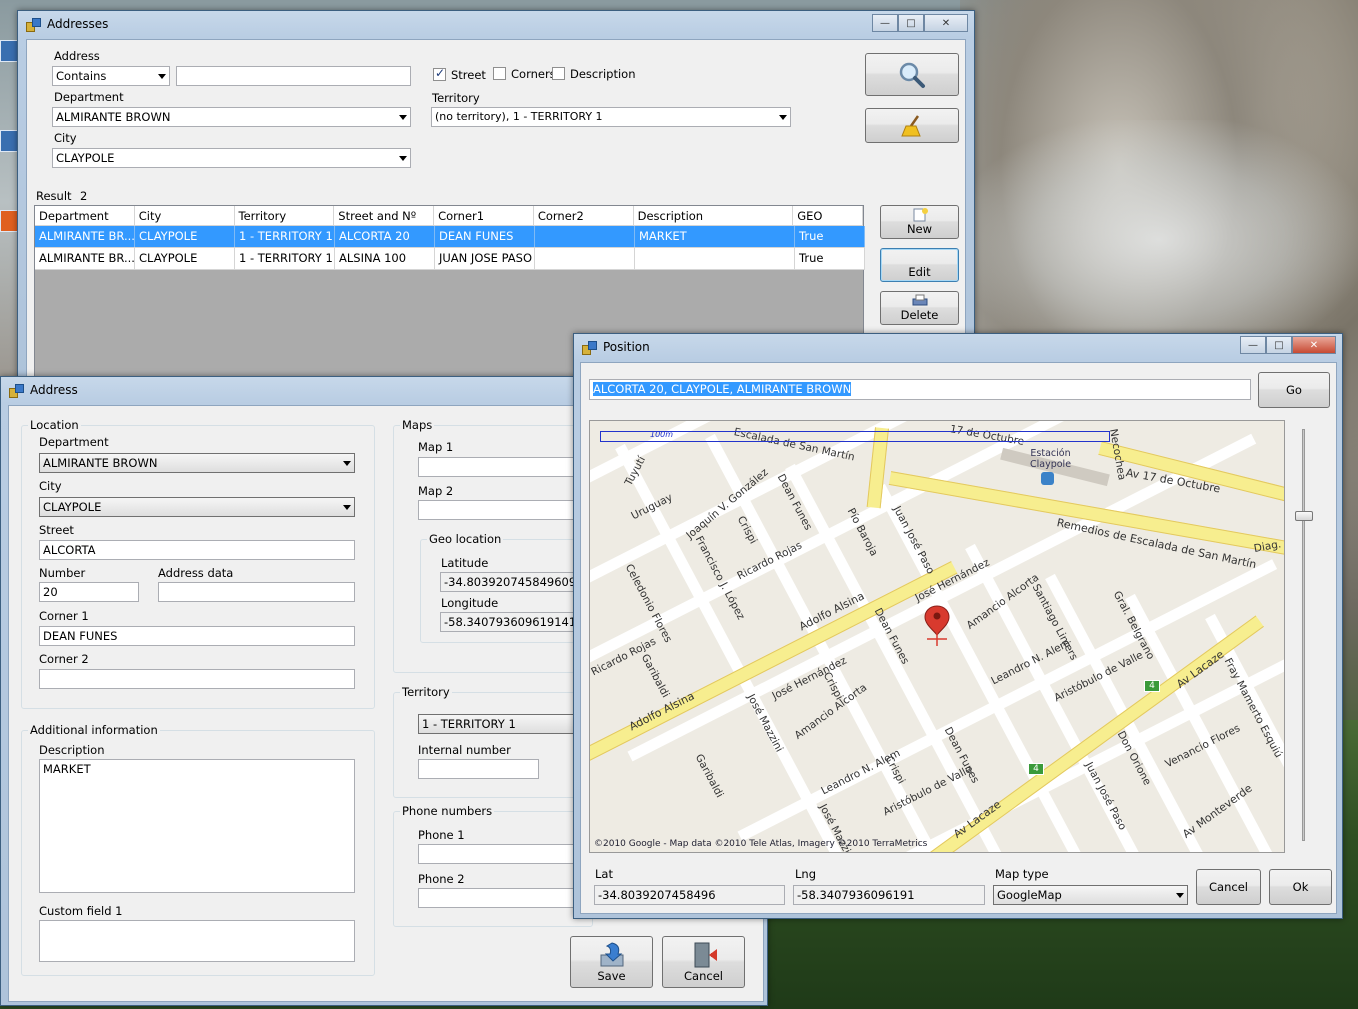 The image size is (1358, 1009). Describe the element at coordinates (585, 258) in the screenshot. I see `table-cell` at that location.